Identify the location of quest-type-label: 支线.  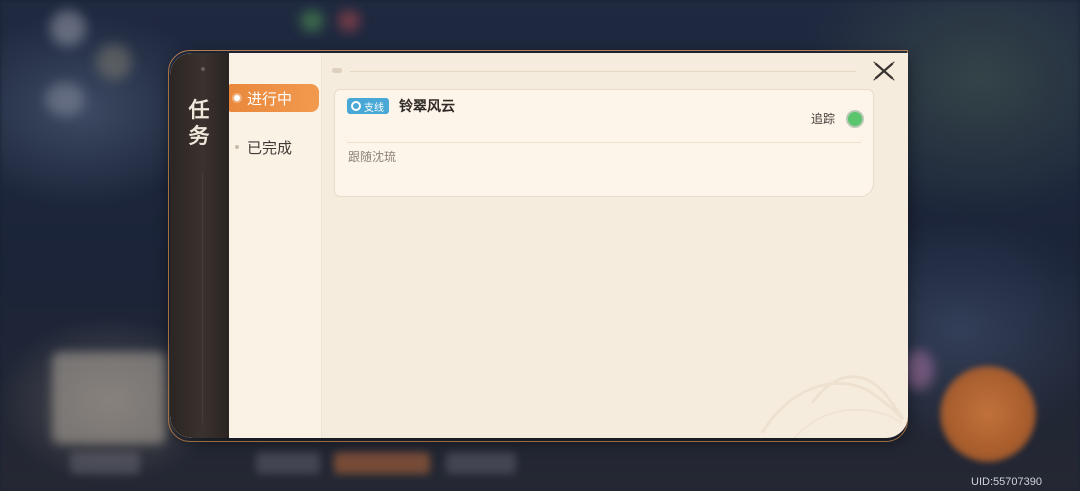
(374, 108).